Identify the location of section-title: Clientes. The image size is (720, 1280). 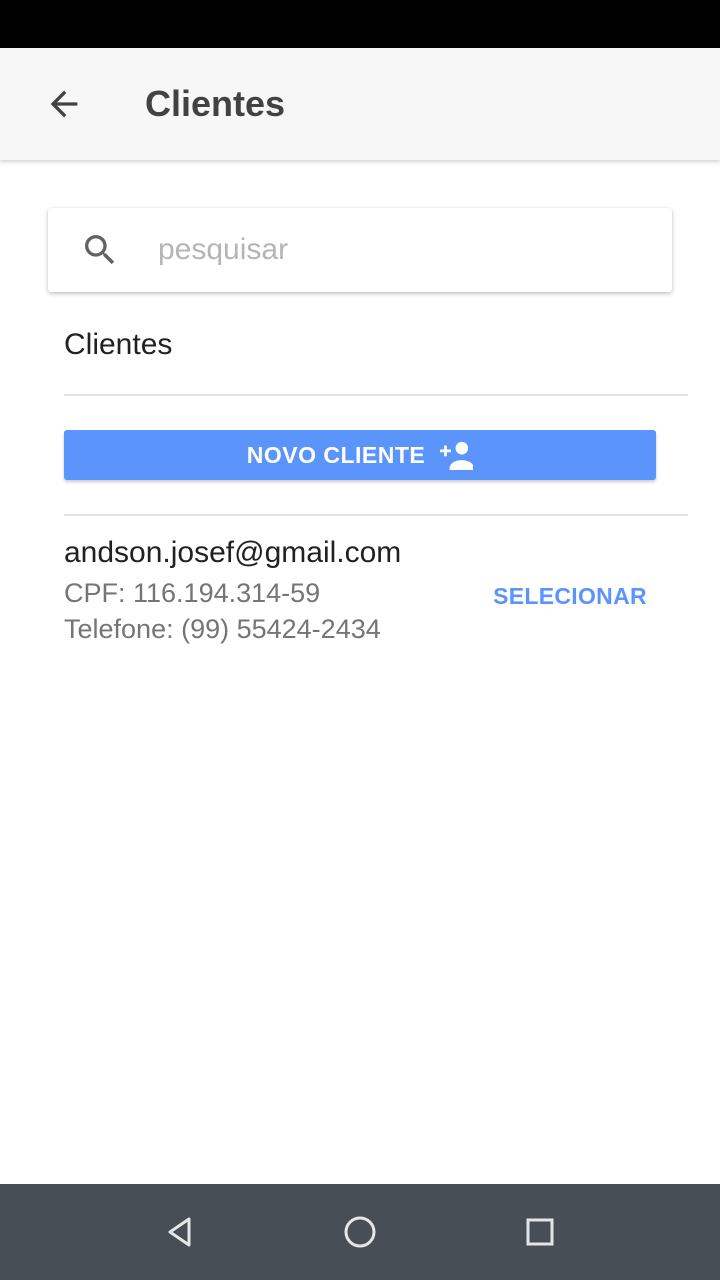
(118, 344).